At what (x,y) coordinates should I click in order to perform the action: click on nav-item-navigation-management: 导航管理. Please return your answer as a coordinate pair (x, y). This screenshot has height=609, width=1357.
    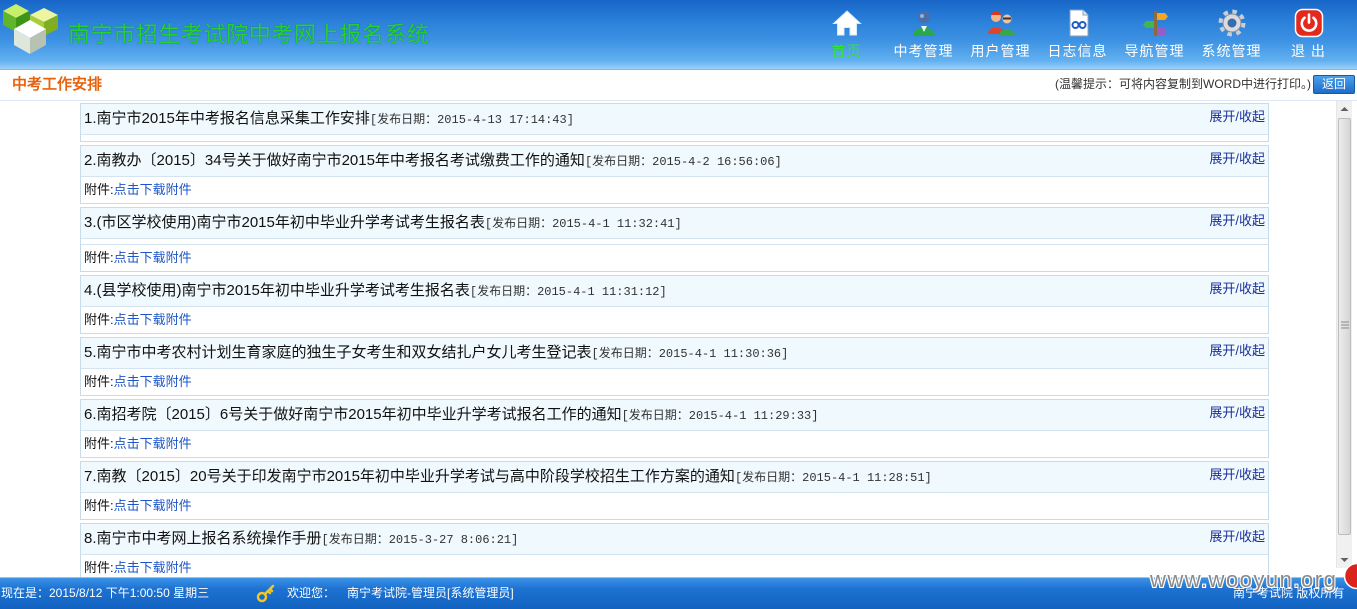
    Looking at the image, I should click on (1154, 35).